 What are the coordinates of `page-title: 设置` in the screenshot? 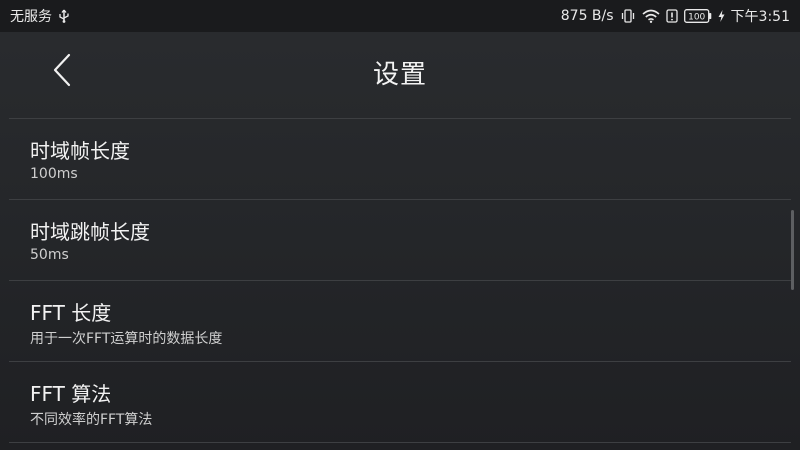 It's located at (399, 75).